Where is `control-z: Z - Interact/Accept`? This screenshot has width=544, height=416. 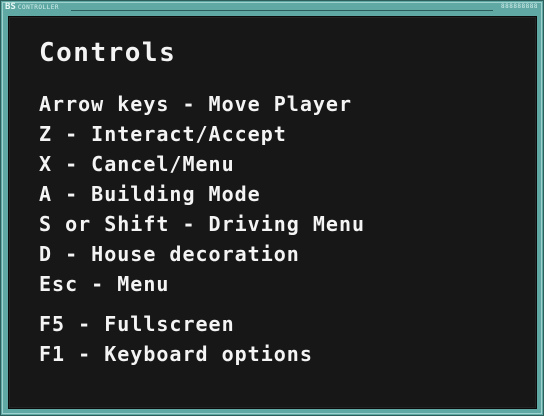
control-z: Z - Interact/Accept is located at coordinates (163, 134).